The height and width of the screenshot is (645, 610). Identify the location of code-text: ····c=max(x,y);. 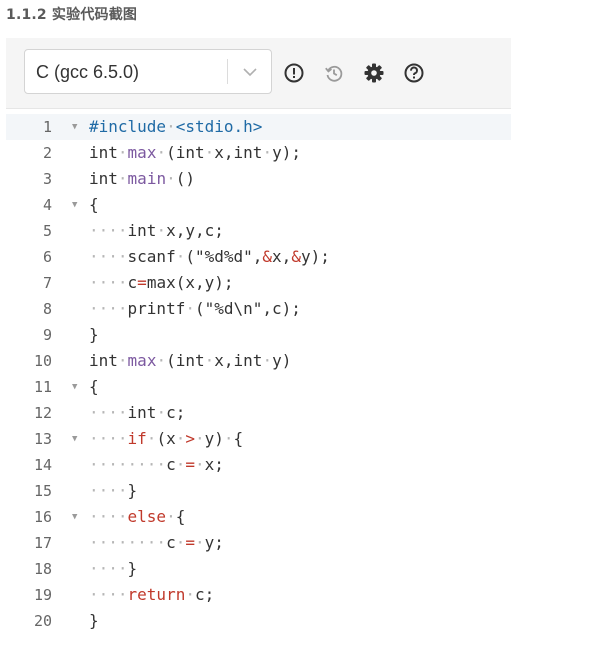
(161, 283).